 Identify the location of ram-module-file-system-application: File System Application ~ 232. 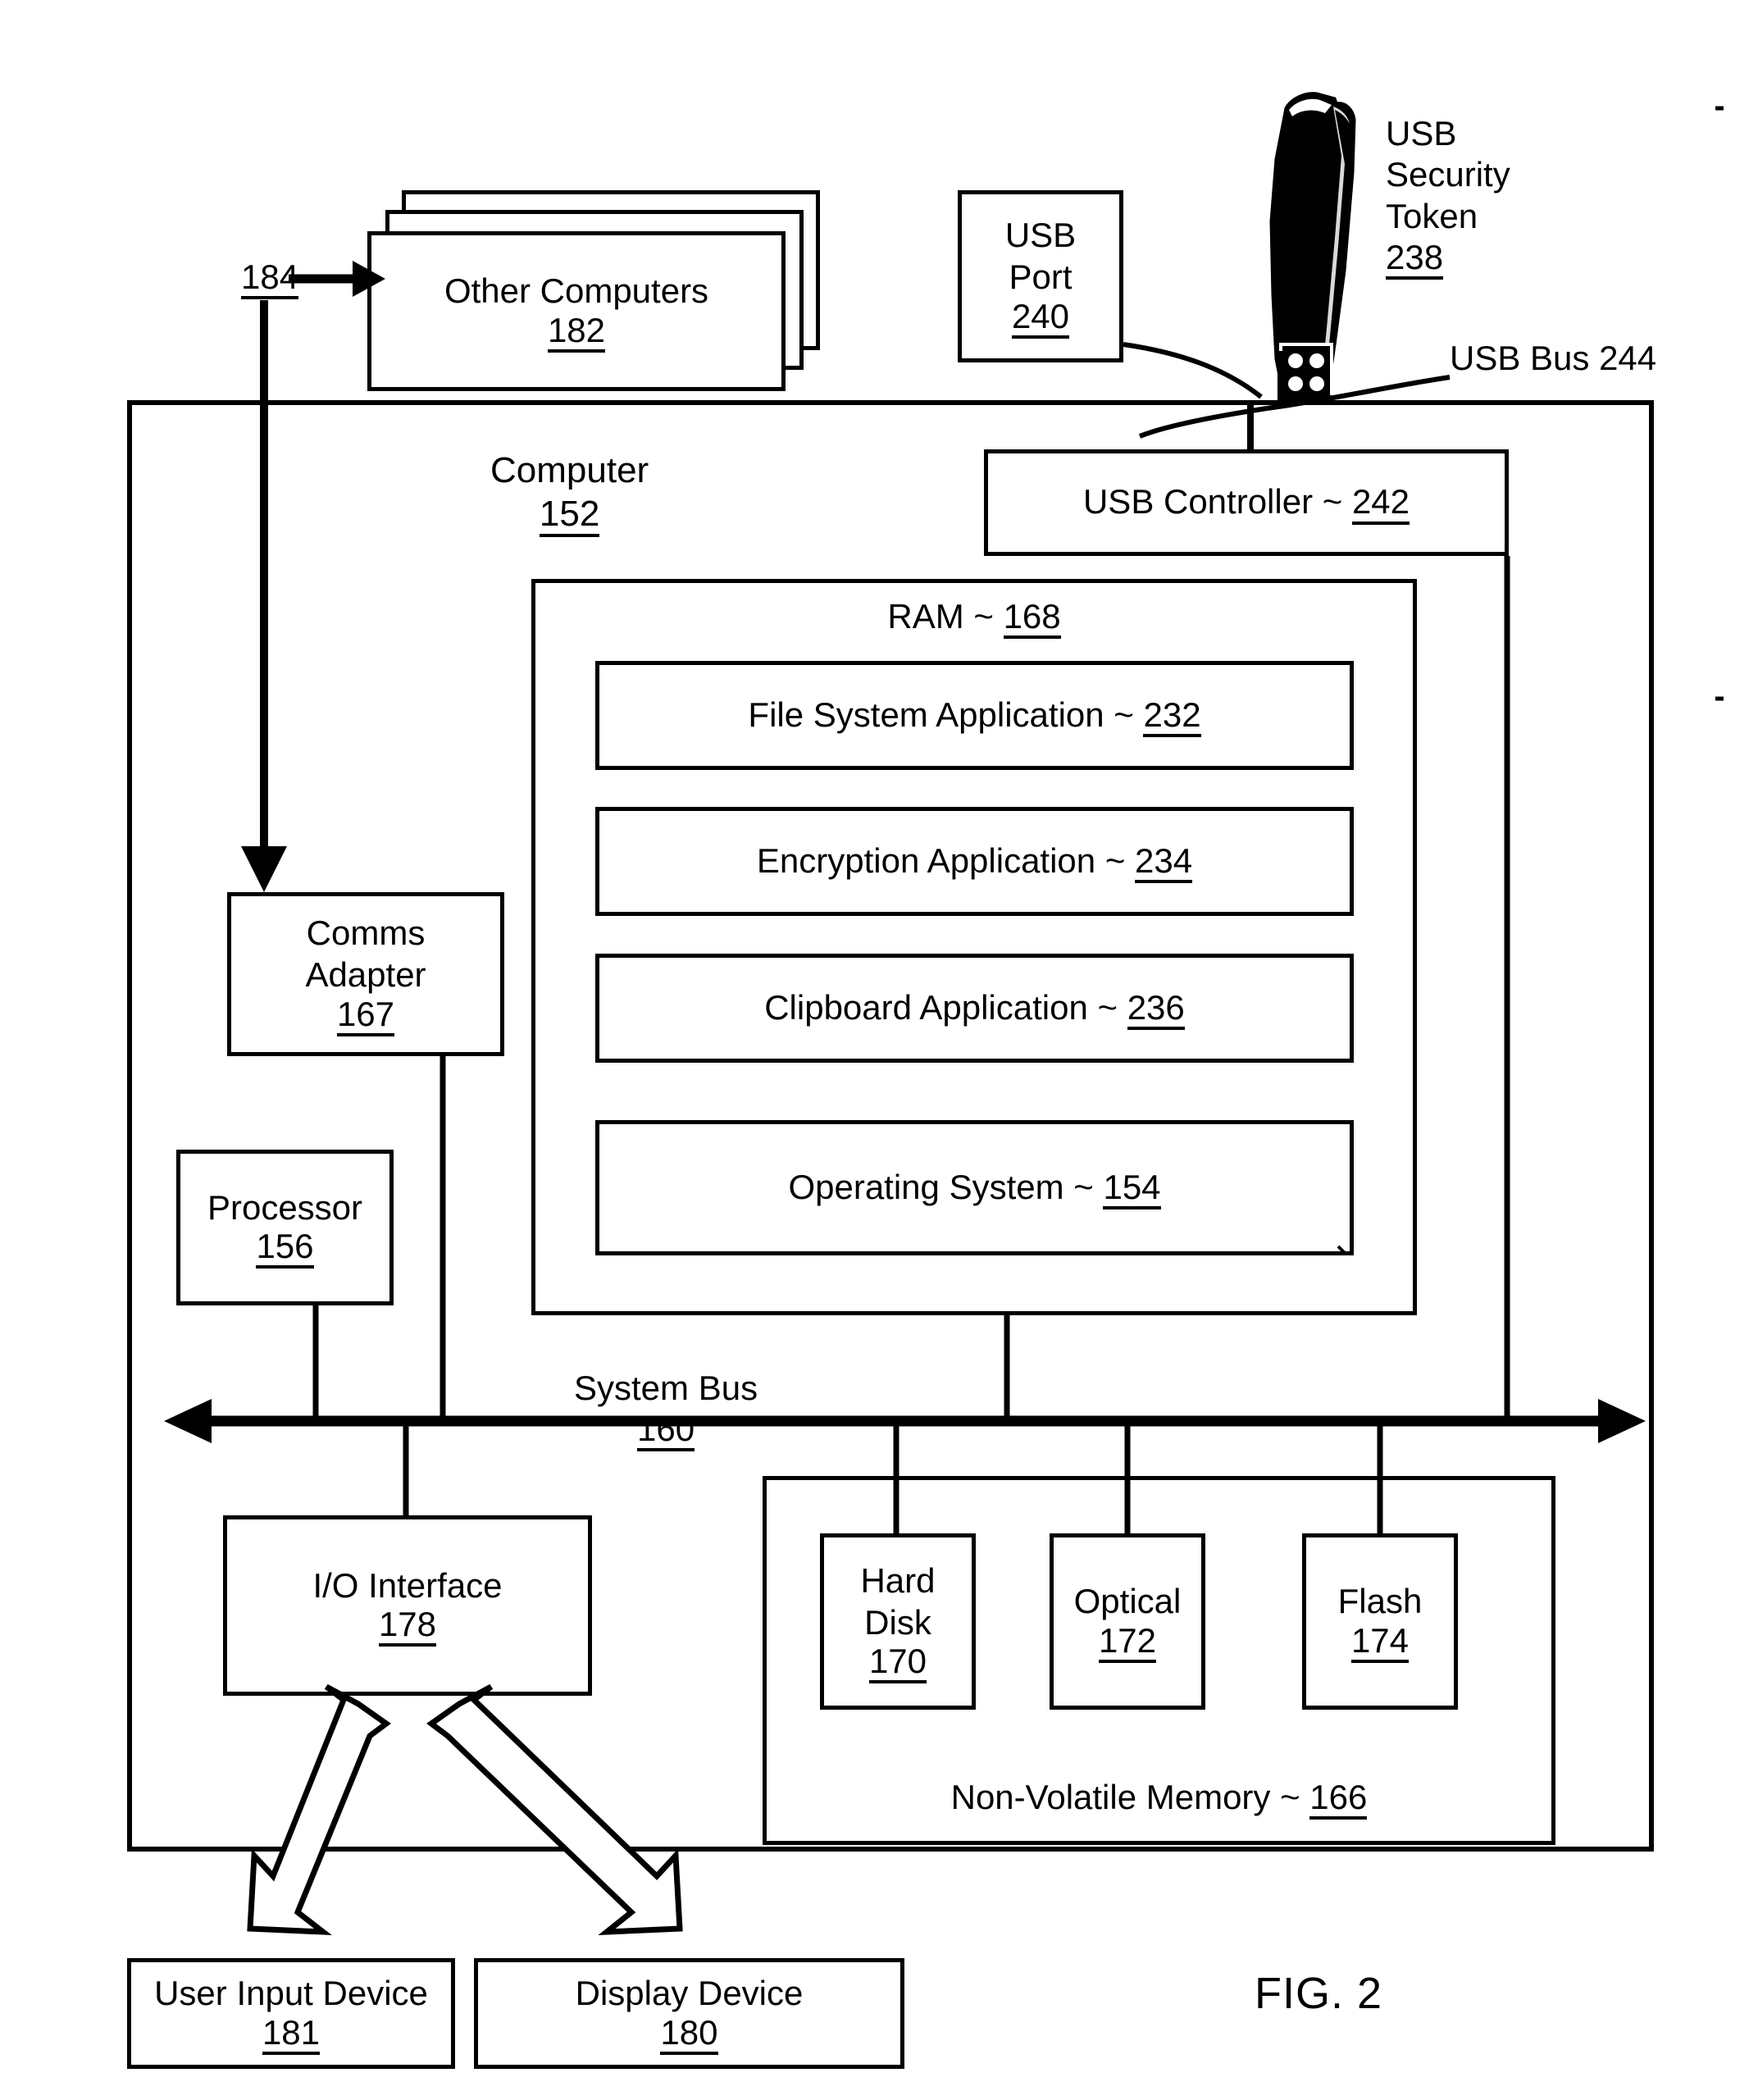
(975, 715).